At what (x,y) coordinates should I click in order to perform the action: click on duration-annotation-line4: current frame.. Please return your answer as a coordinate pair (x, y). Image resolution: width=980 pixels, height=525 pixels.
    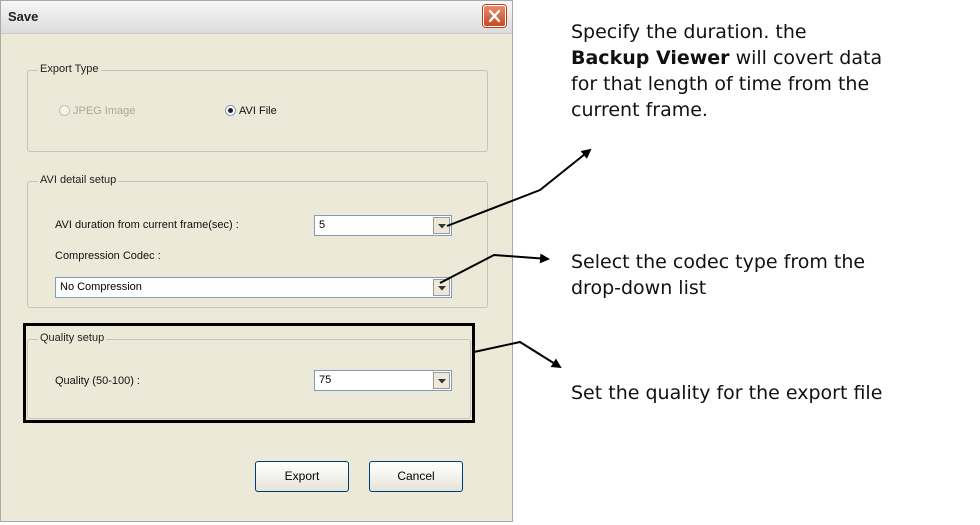
    Looking at the image, I should click on (639, 110).